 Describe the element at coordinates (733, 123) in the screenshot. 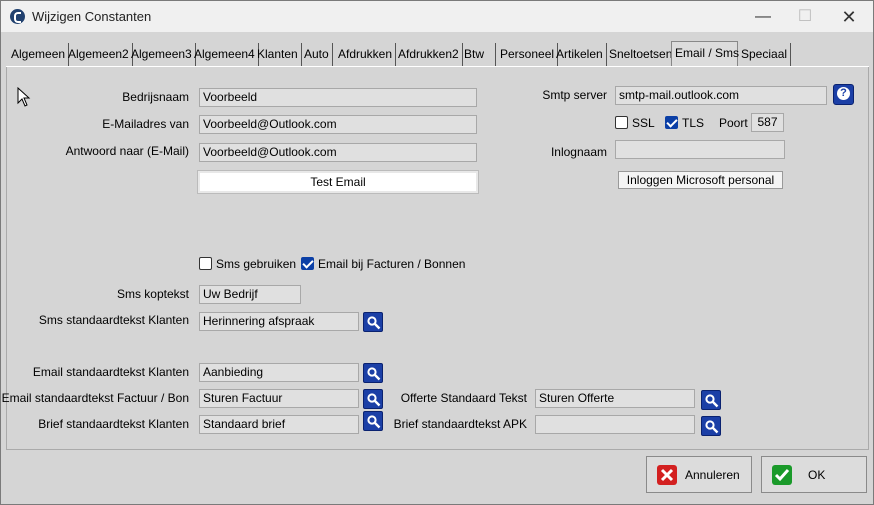

I see `poort-label: Poort` at that location.